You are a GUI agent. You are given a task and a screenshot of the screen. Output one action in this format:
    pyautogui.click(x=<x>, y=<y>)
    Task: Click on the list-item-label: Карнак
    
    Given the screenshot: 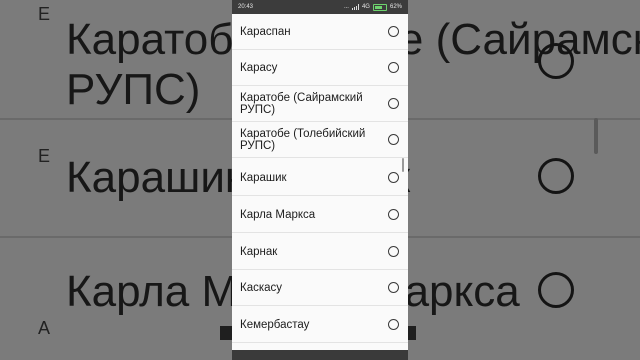 What is the action you would take?
    pyautogui.click(x=259, y=252)
    